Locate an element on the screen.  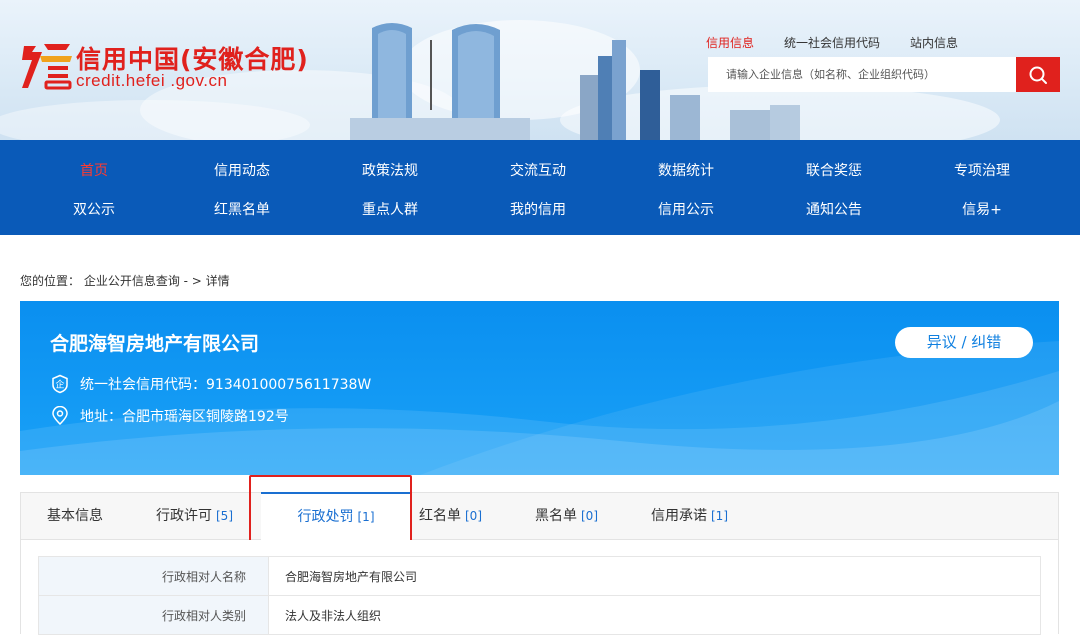
search-input is located at coordinates (862, 74).